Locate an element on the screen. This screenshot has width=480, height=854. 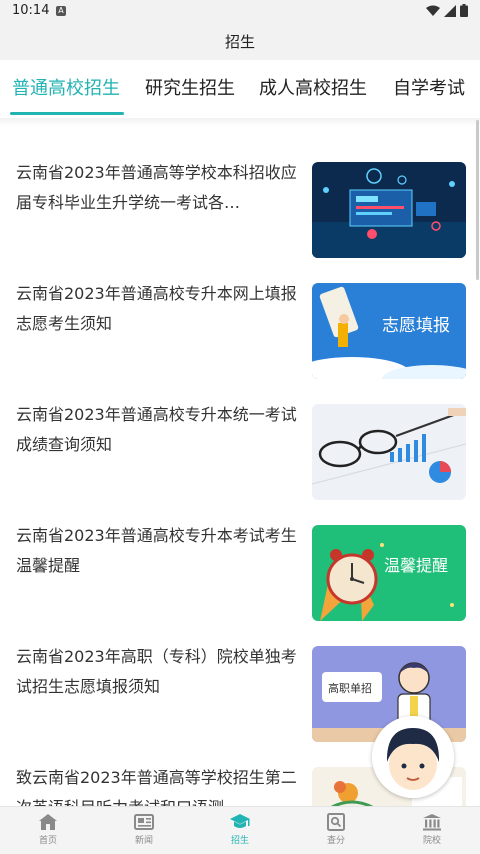
wifi-icon is located at coordinates (433, 10).